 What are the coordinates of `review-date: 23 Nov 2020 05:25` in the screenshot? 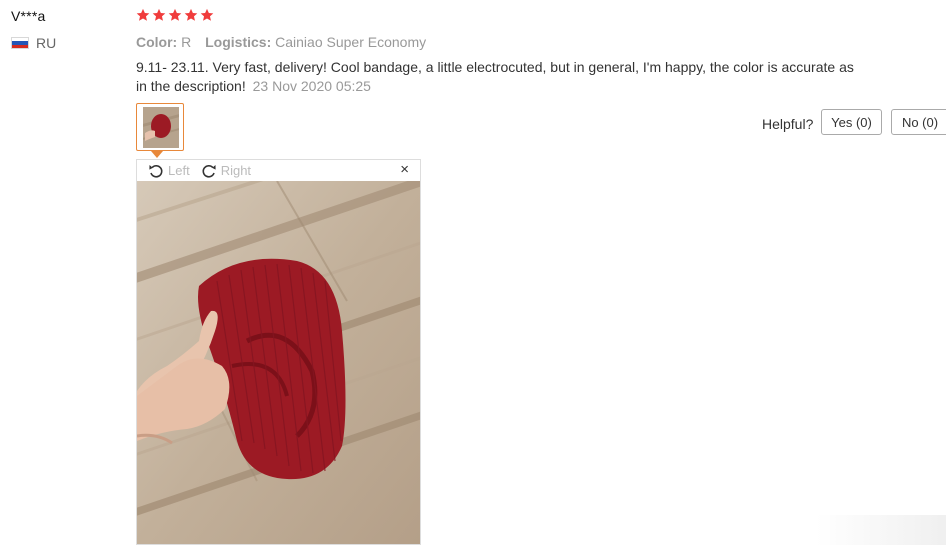 It's located at (311, 86).